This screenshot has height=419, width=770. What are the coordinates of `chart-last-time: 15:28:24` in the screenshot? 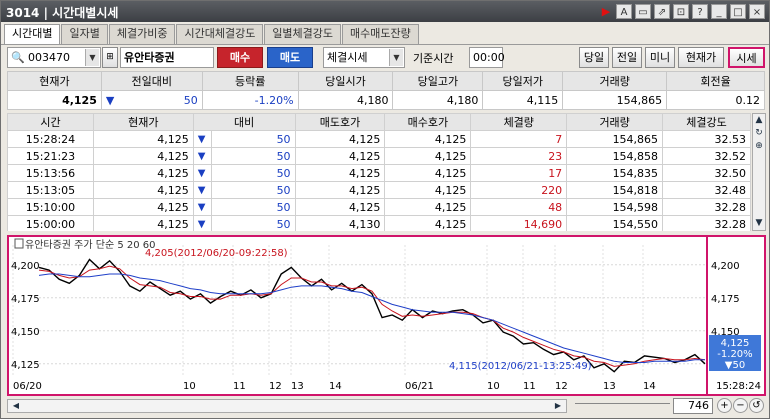 It's located at (738, 386).